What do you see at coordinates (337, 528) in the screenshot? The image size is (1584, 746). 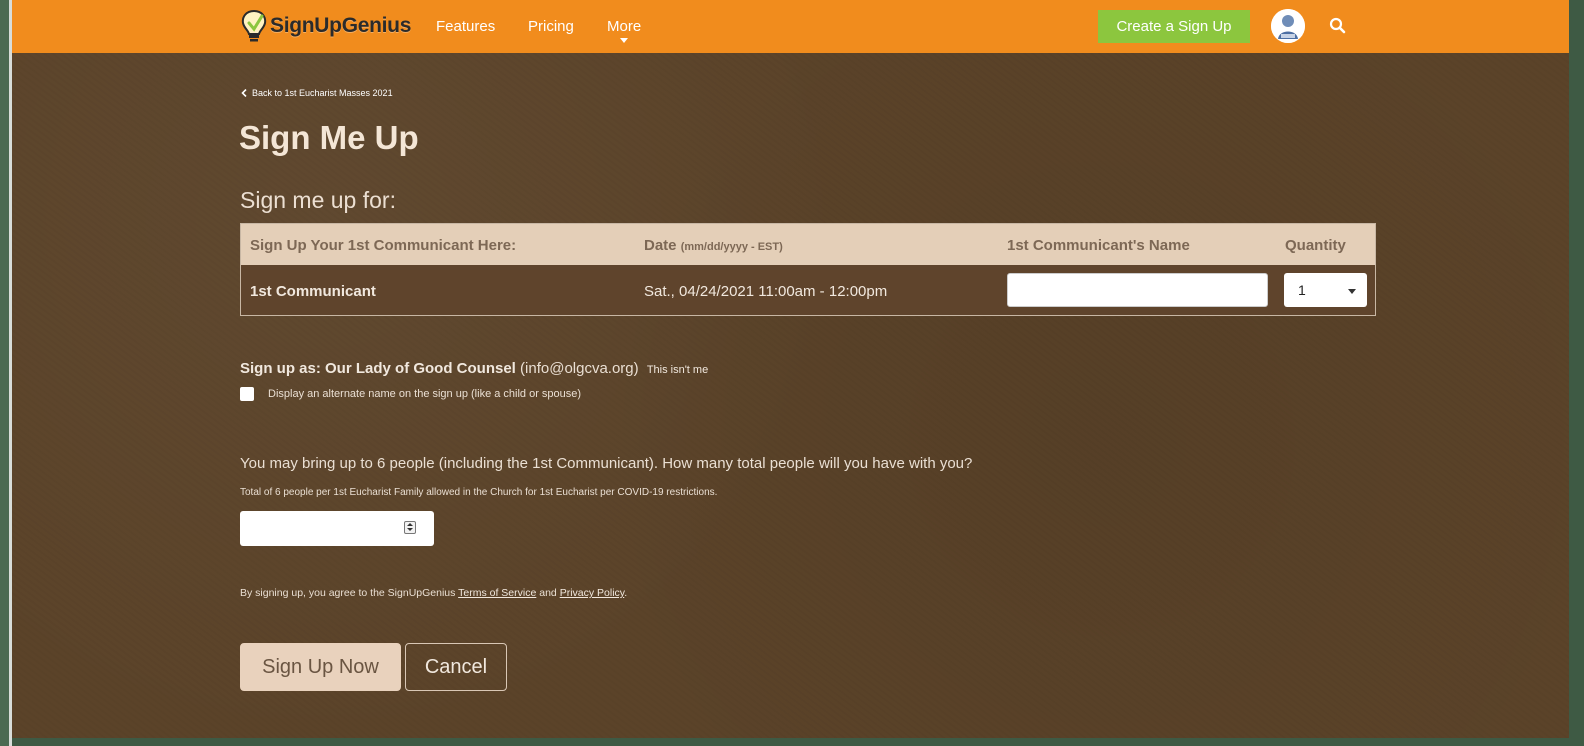 I see `people-count-input` at bounding box center [337, 528].